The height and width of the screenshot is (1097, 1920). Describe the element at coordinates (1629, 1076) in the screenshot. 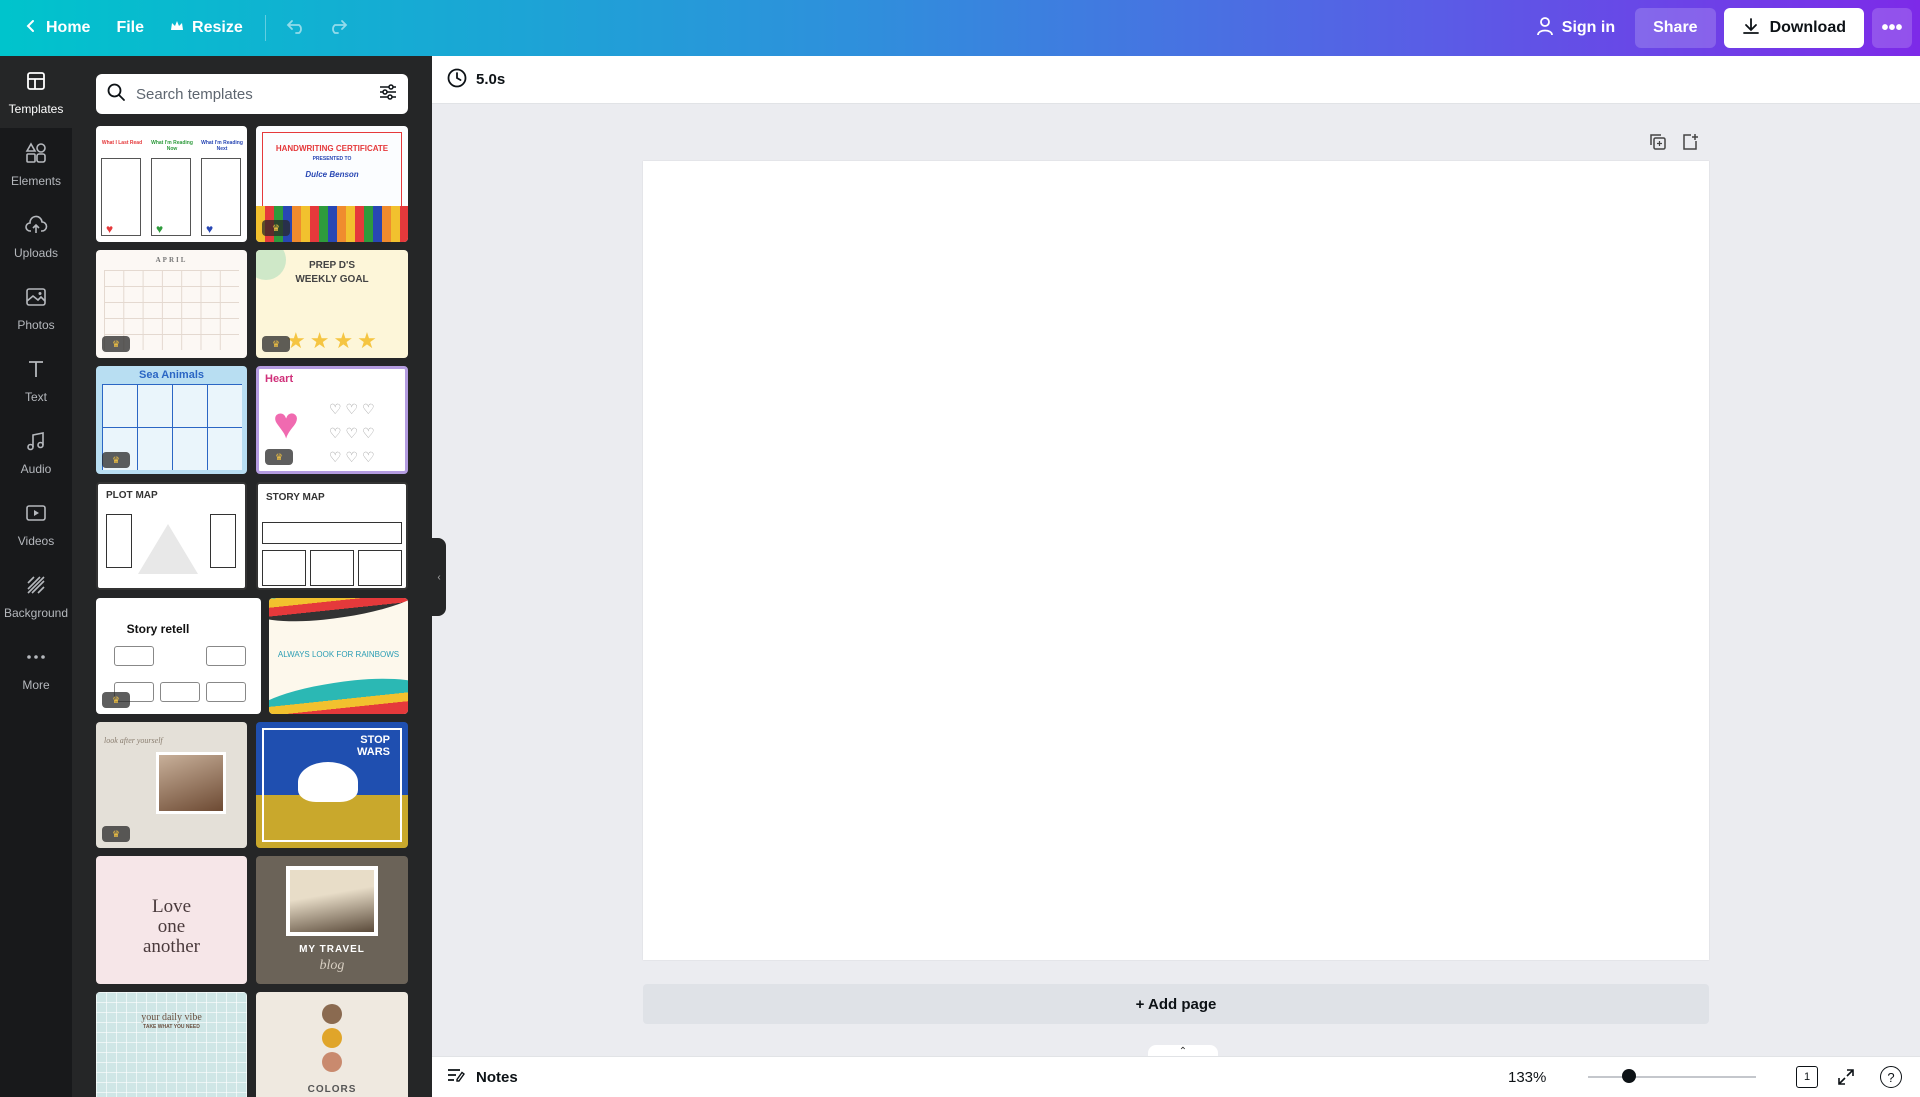

I see `zoom-slider-handle` at that location.